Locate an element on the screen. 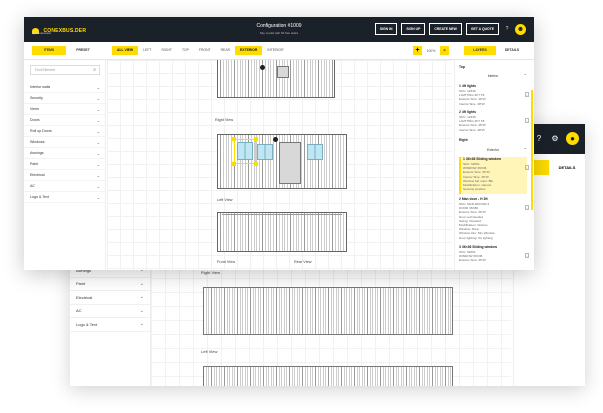 The image size is (603, 413). sidebar-item-interior-walls: Interior walls ⌄ is located at coordinates (65, 87).